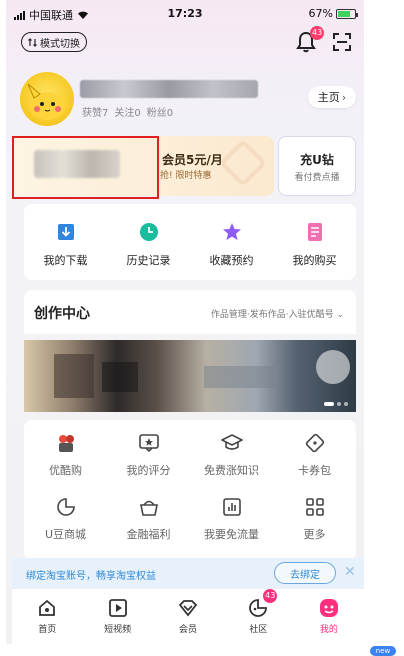 The height and width of the screenshot is (656, 404). I want to click on quick-action-label: 历史记录, so click(148, 260).